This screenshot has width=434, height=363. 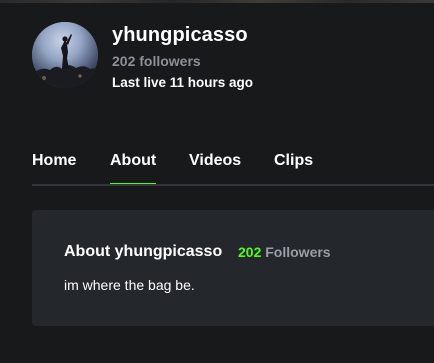 I want to click on last-live-status: Last live 11 hours ago, so click(x=183, y=82).